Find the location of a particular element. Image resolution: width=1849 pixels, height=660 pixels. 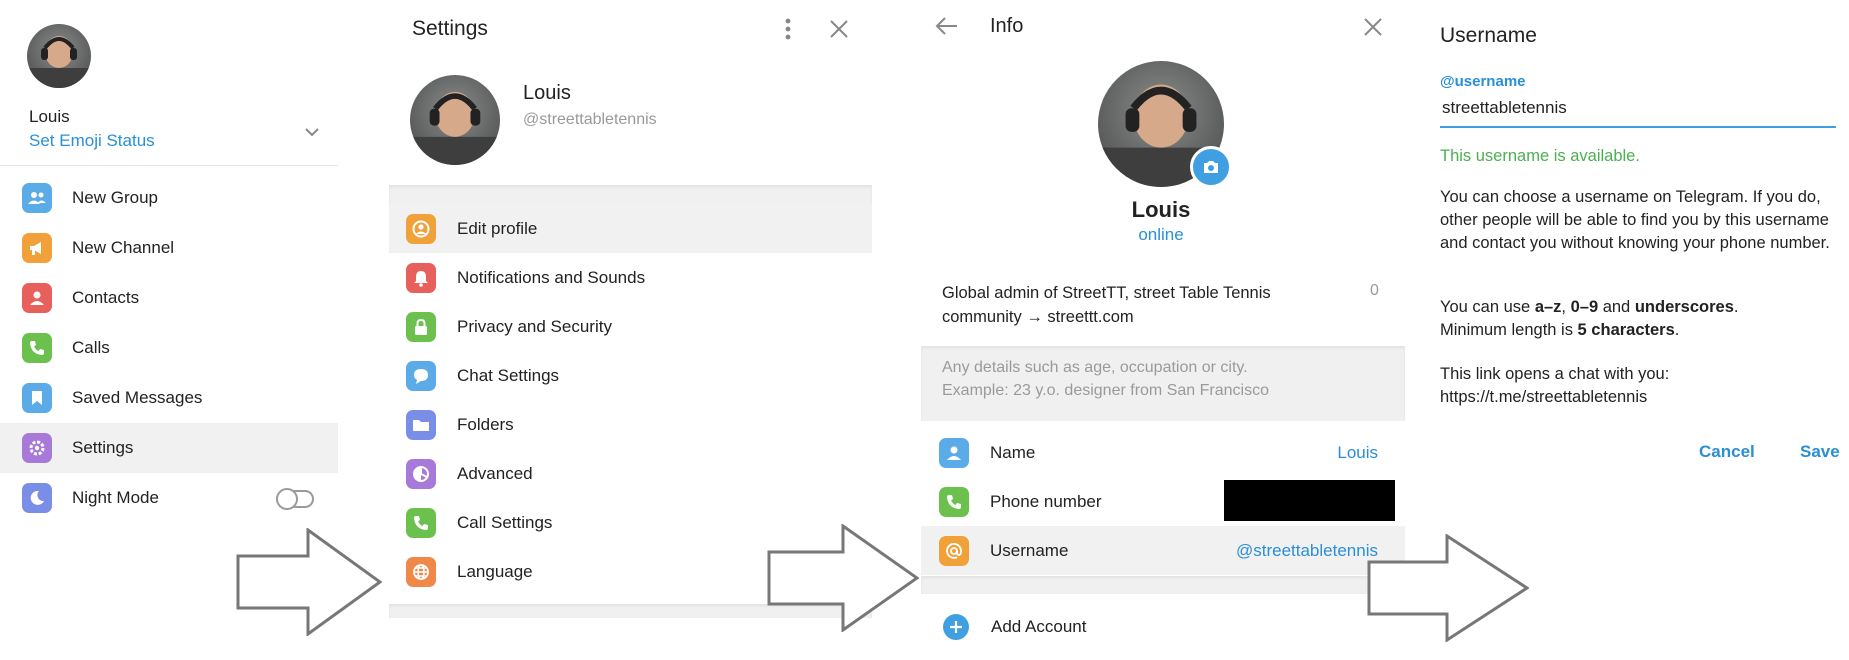

divider is located at coordinates (169, 165).